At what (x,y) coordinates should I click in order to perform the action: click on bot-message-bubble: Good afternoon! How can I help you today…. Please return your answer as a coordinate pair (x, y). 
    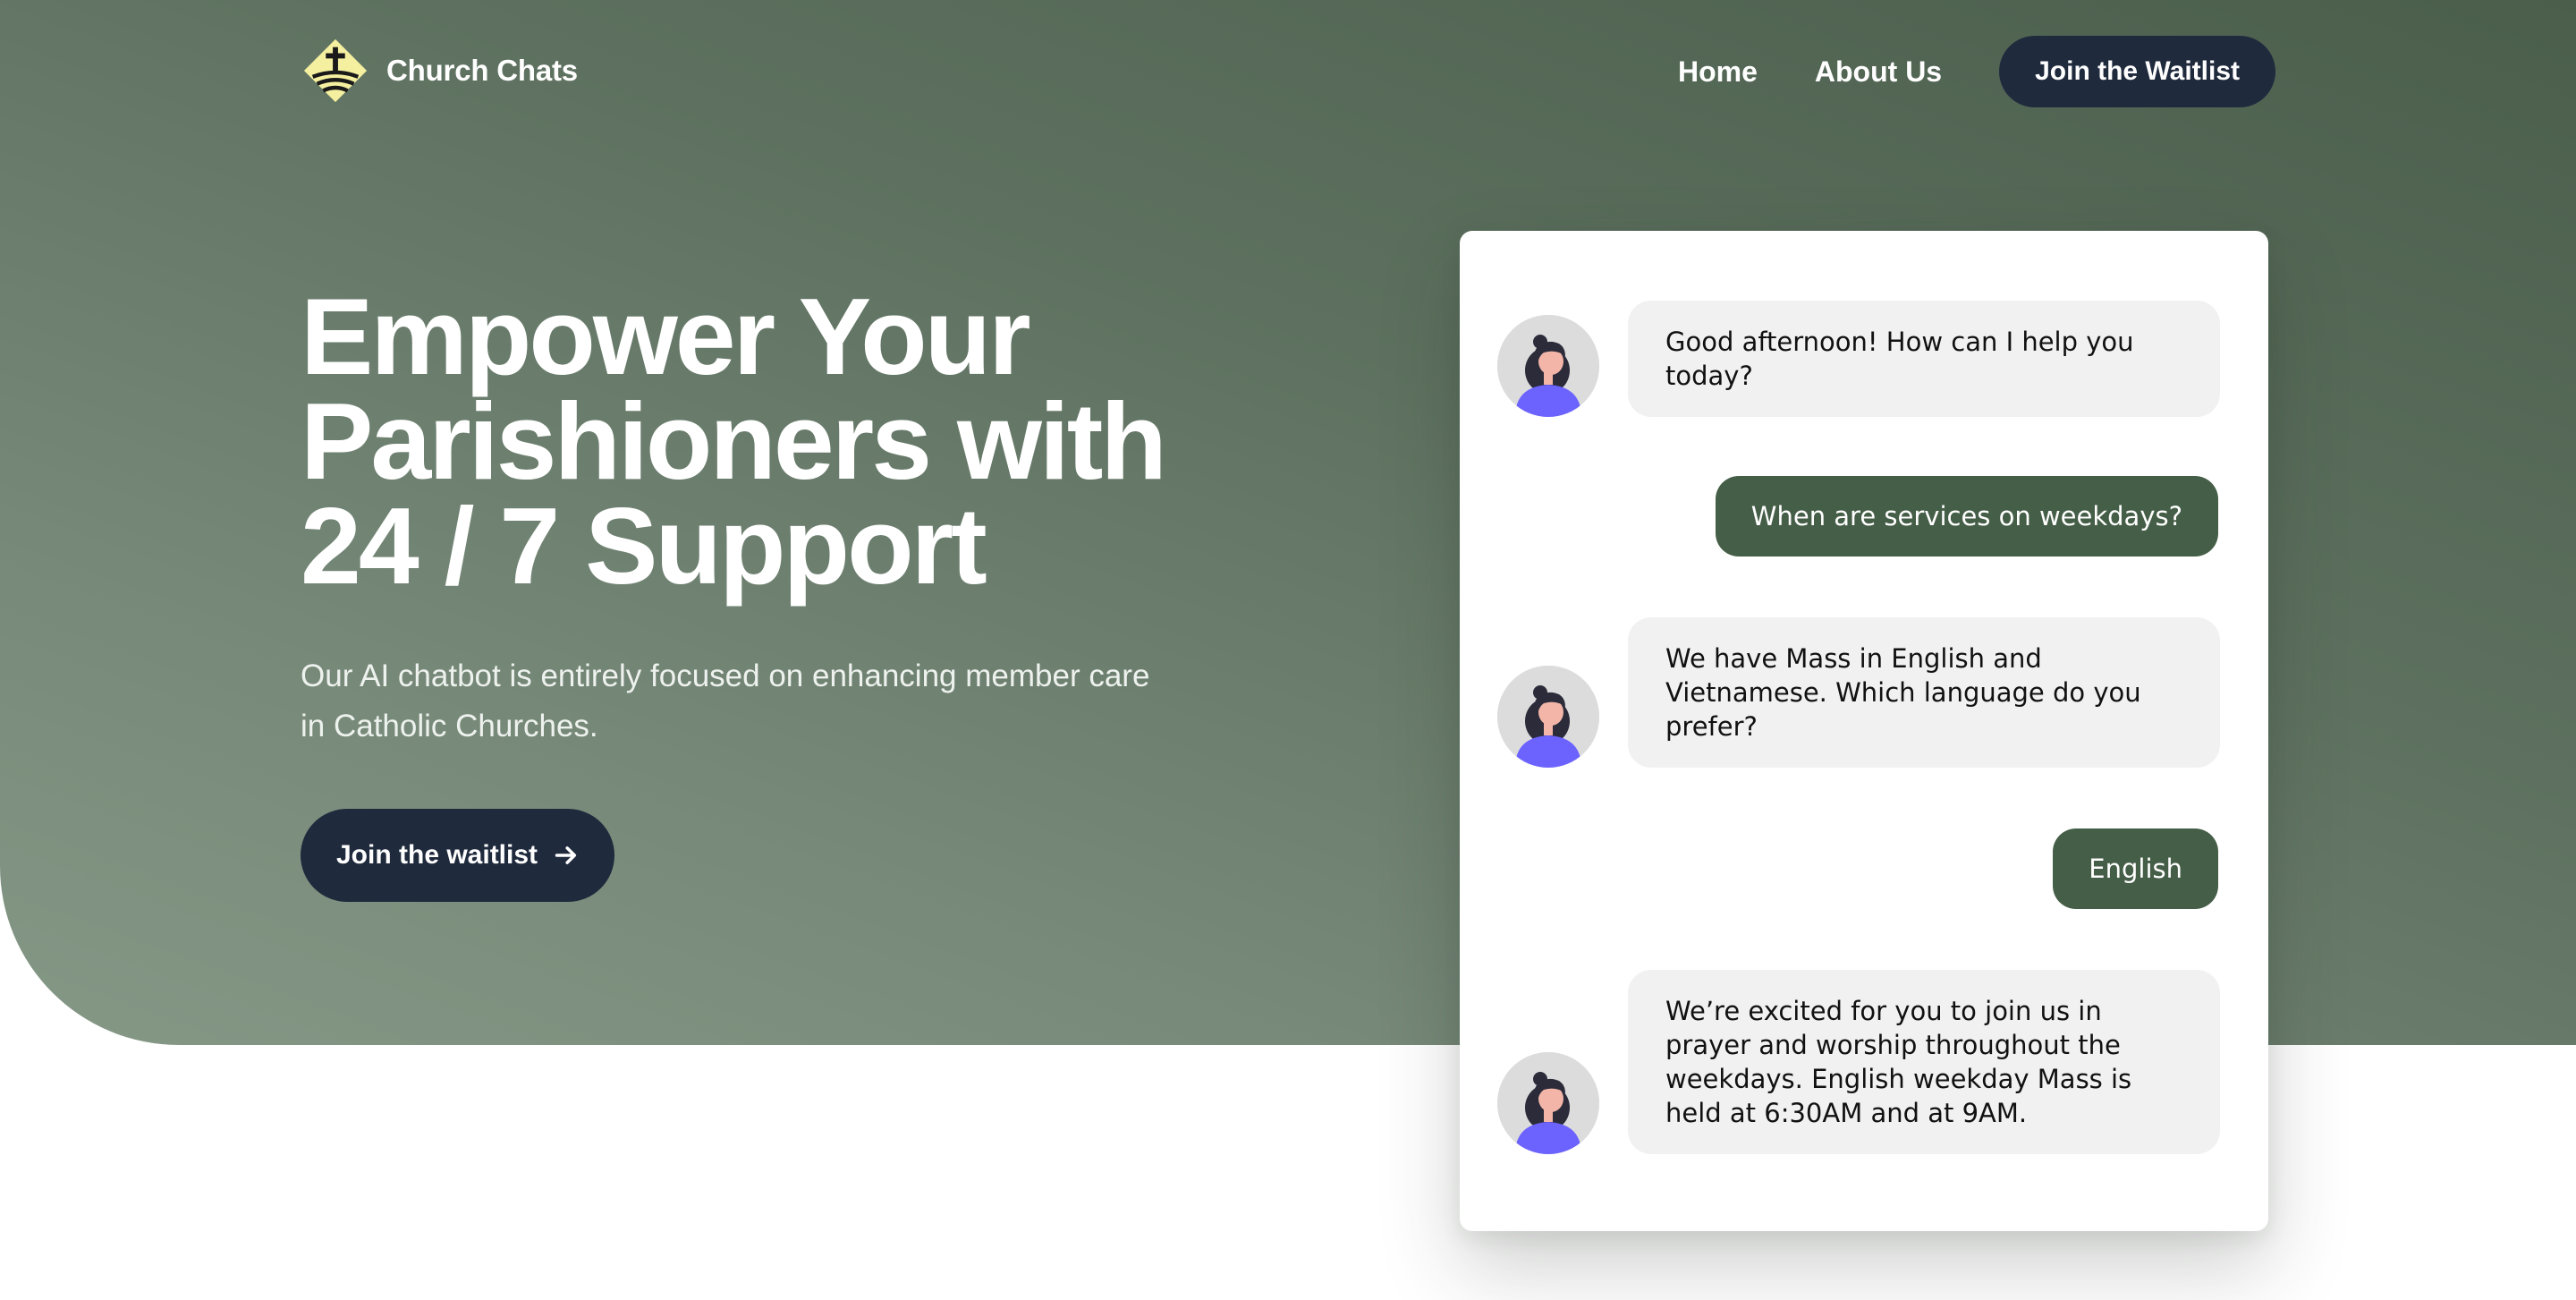
    Looking at the image, I should click on (1924, 359).